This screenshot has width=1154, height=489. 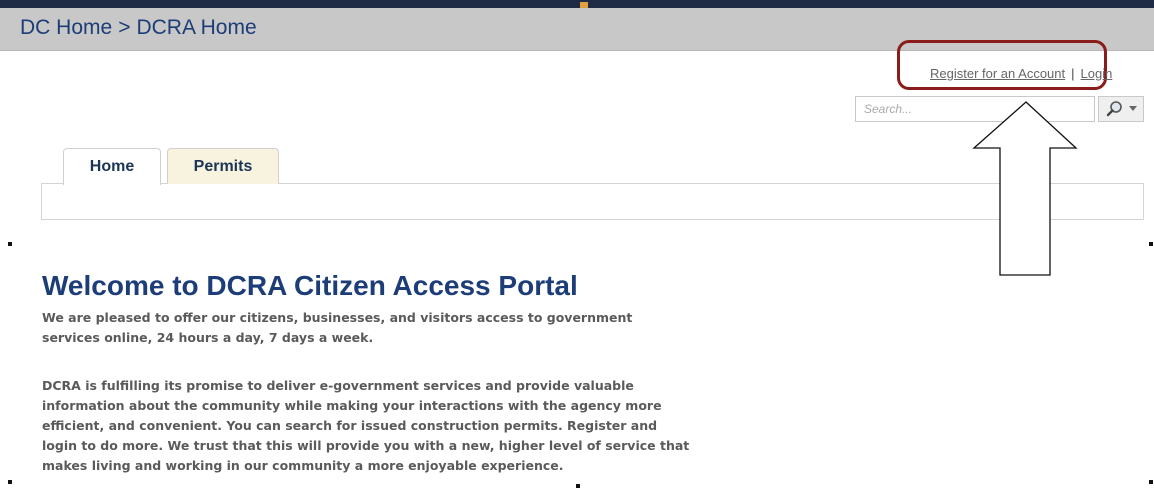 I want to click on tab-permits: Permits, so click(x=223, y=166).